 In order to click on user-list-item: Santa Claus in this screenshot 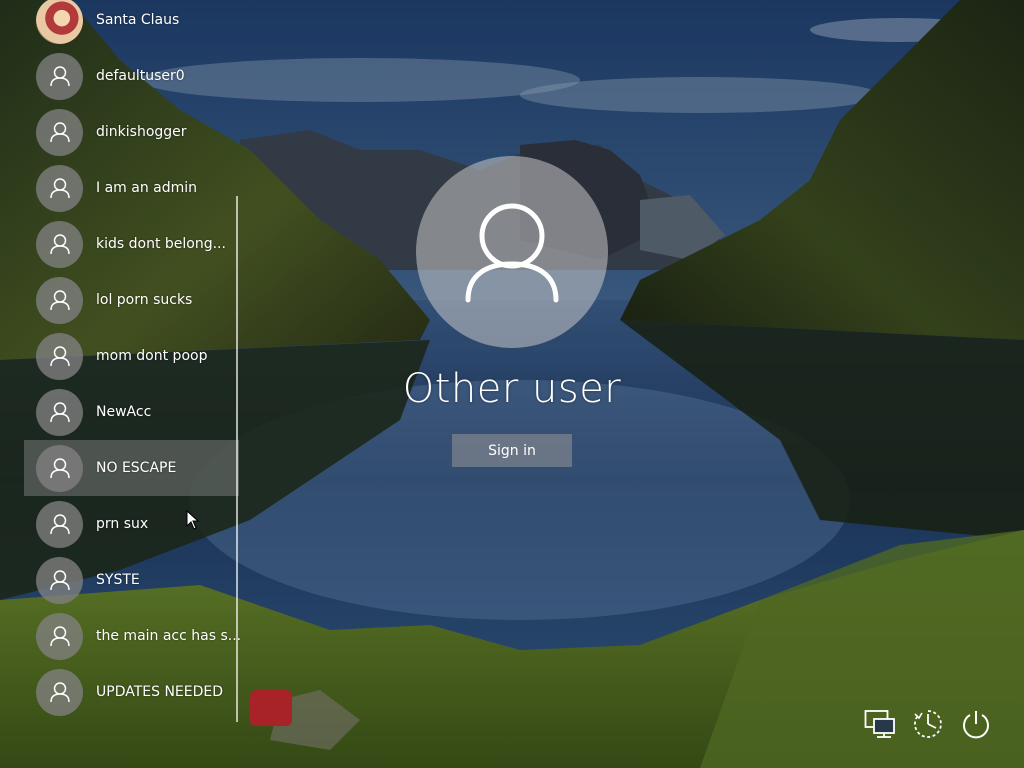, I will do `click(131, 24)`.